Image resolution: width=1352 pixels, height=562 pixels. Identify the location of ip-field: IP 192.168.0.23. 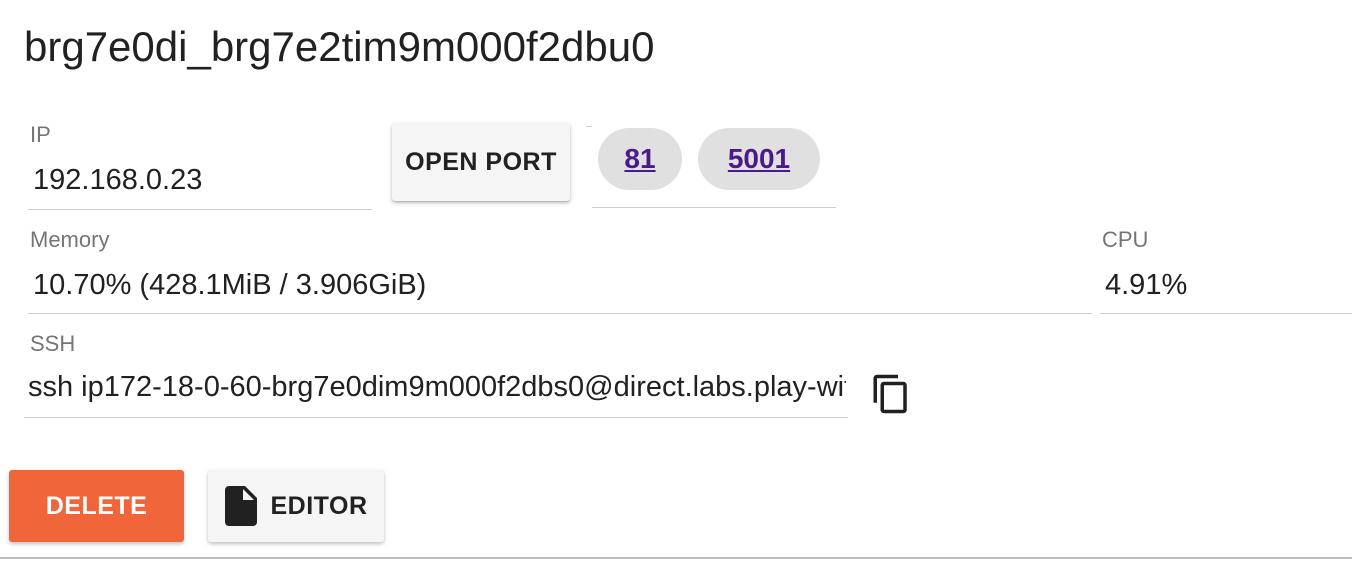
(200, 166).